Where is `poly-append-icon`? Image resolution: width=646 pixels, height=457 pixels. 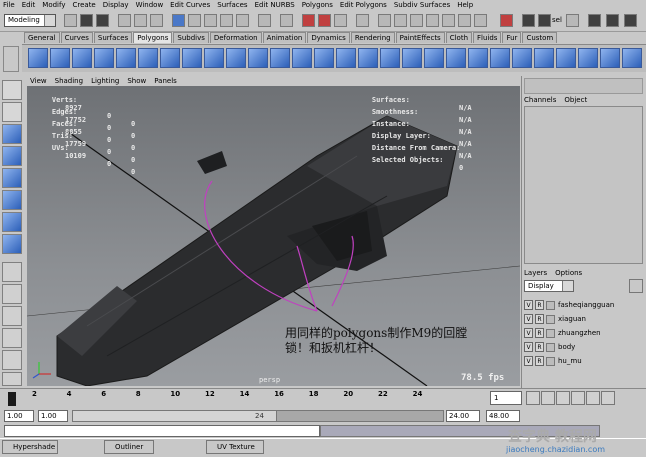 poly-append-icon is located at coordinates (346, 58).